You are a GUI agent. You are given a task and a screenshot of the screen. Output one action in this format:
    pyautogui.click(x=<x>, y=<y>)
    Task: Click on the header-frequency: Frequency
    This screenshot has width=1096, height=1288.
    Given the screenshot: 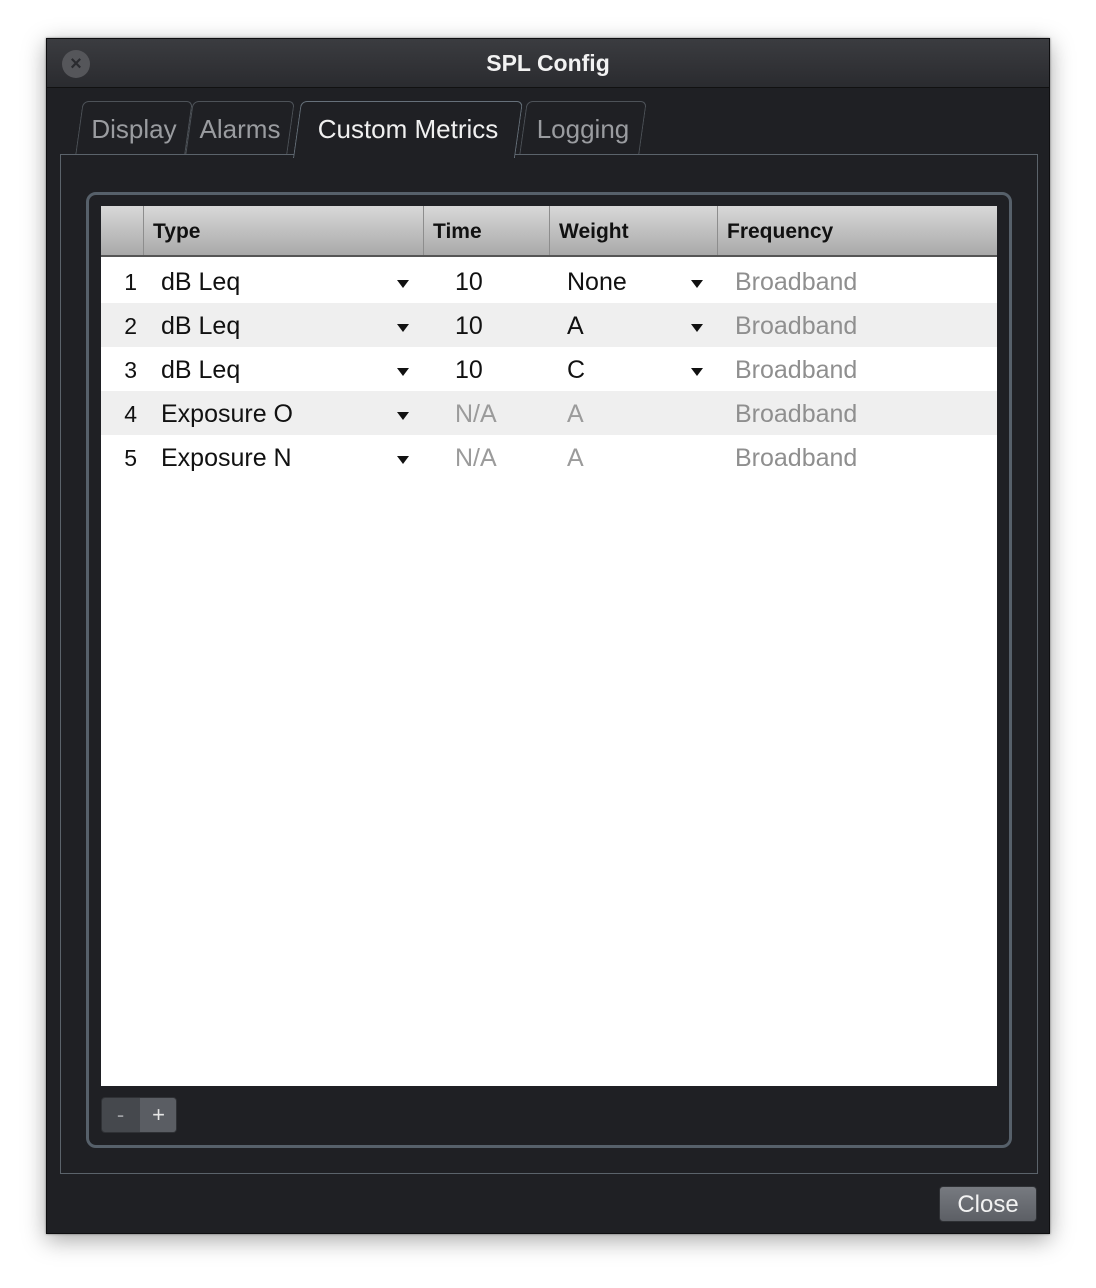 What is the action you would take?
    pyautogui.click(x=857, y=230)
    